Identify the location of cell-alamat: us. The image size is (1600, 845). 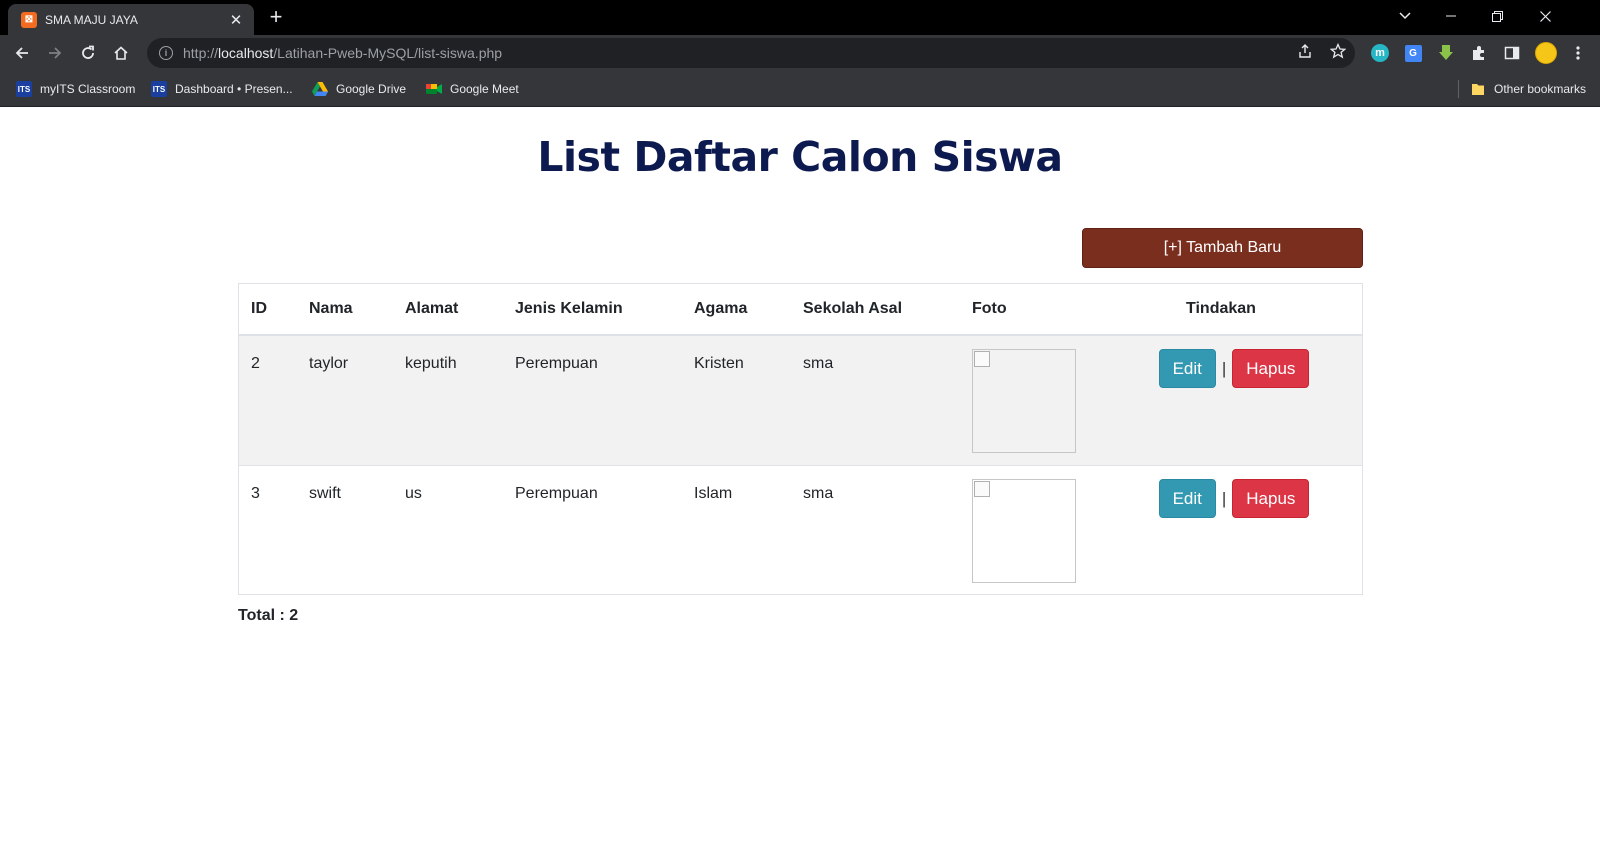
(413, 493).